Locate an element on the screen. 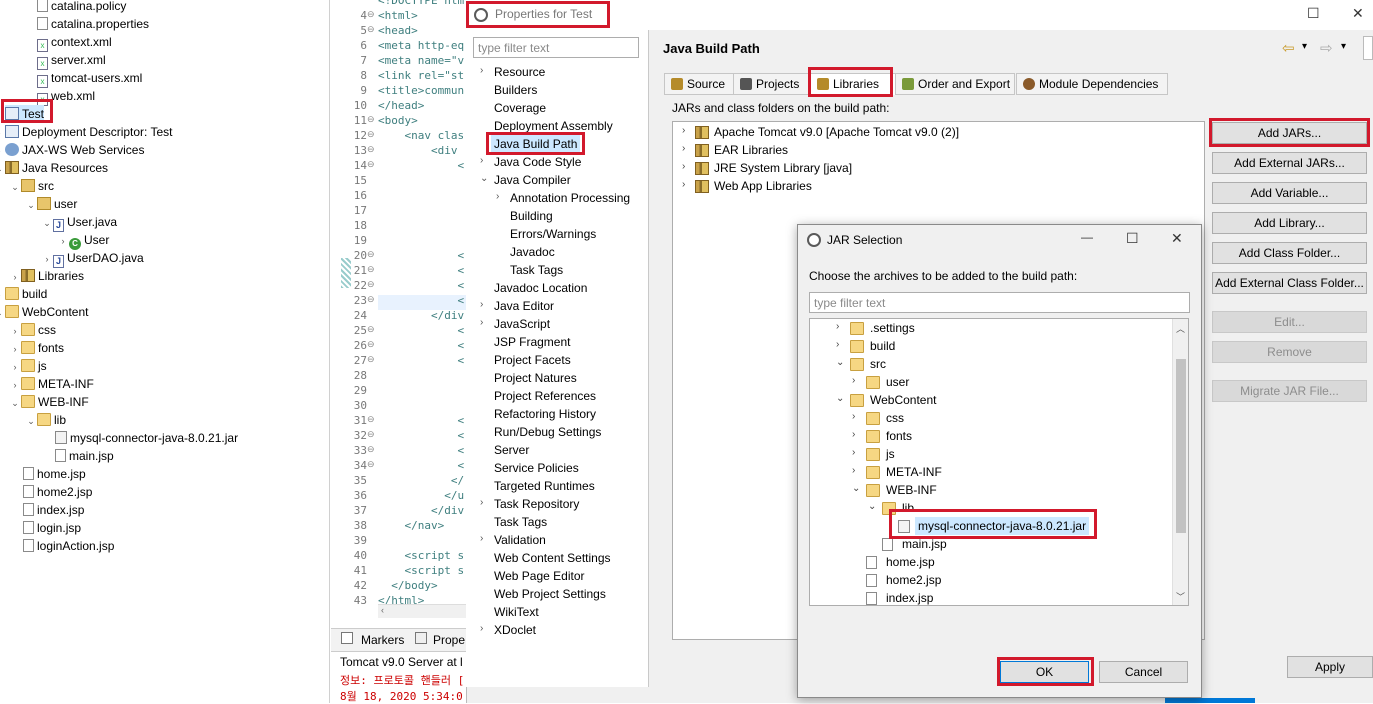 The height and width of the screenshot is (704, 1373). explorer-item: ⌄ lib is located at coordinates (46, 420).